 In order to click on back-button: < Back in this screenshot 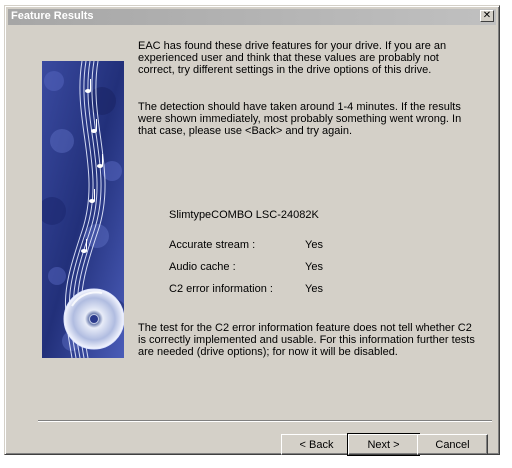, I will do `click(316, 444)`.